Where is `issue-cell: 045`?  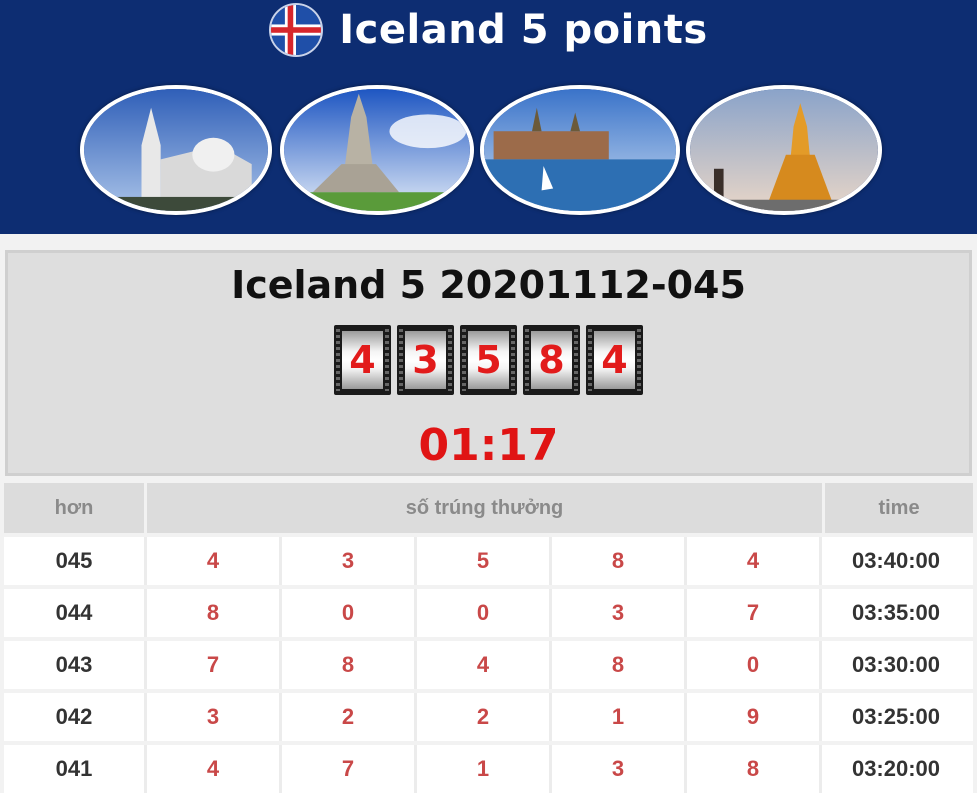
issue-cell: 045 is located at coordinates (75, 561).